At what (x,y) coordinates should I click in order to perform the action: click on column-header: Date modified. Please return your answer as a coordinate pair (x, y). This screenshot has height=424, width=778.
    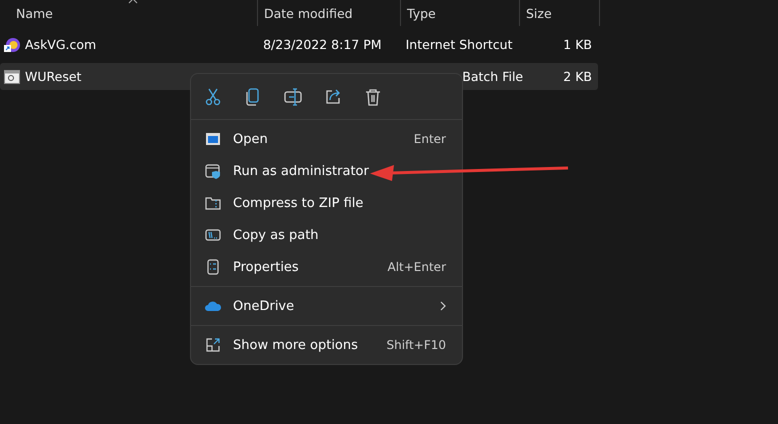
    Looking at the image, I should click on (329, 13).